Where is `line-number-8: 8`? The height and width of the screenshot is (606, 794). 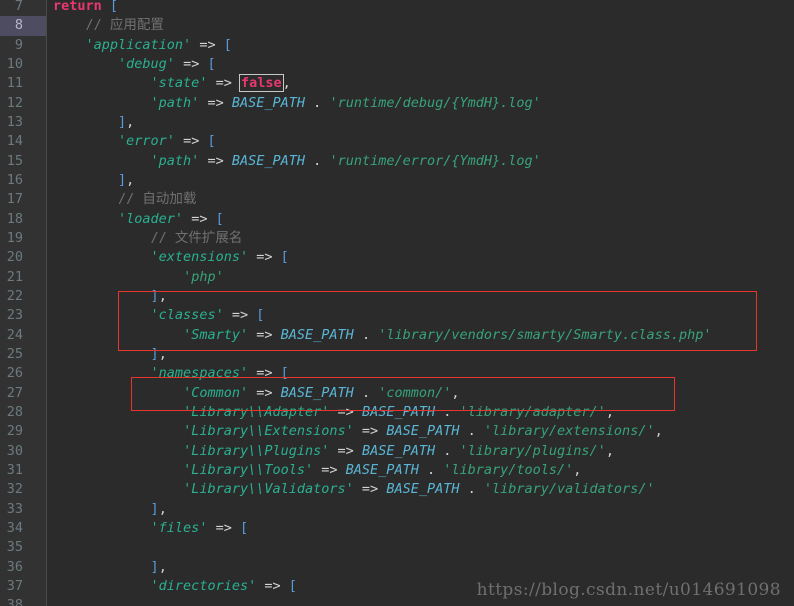
line-number-8: 8 is located at coordinates (23, 26).